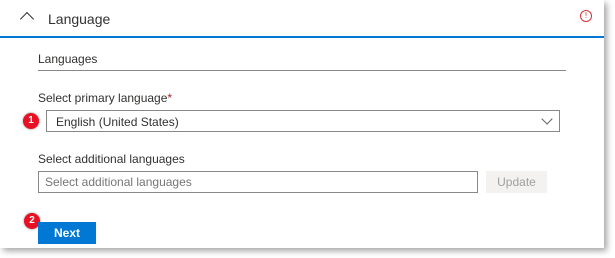 This screenshot has height=258, width=615. I want to click on primary-language-value: English (United States), so click(117, 122).